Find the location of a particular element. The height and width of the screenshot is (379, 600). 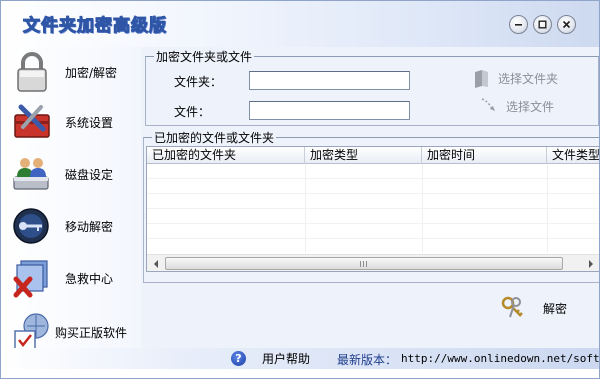

choose-folder-button: 选择文件夹 is located at coordinates (515, 78).